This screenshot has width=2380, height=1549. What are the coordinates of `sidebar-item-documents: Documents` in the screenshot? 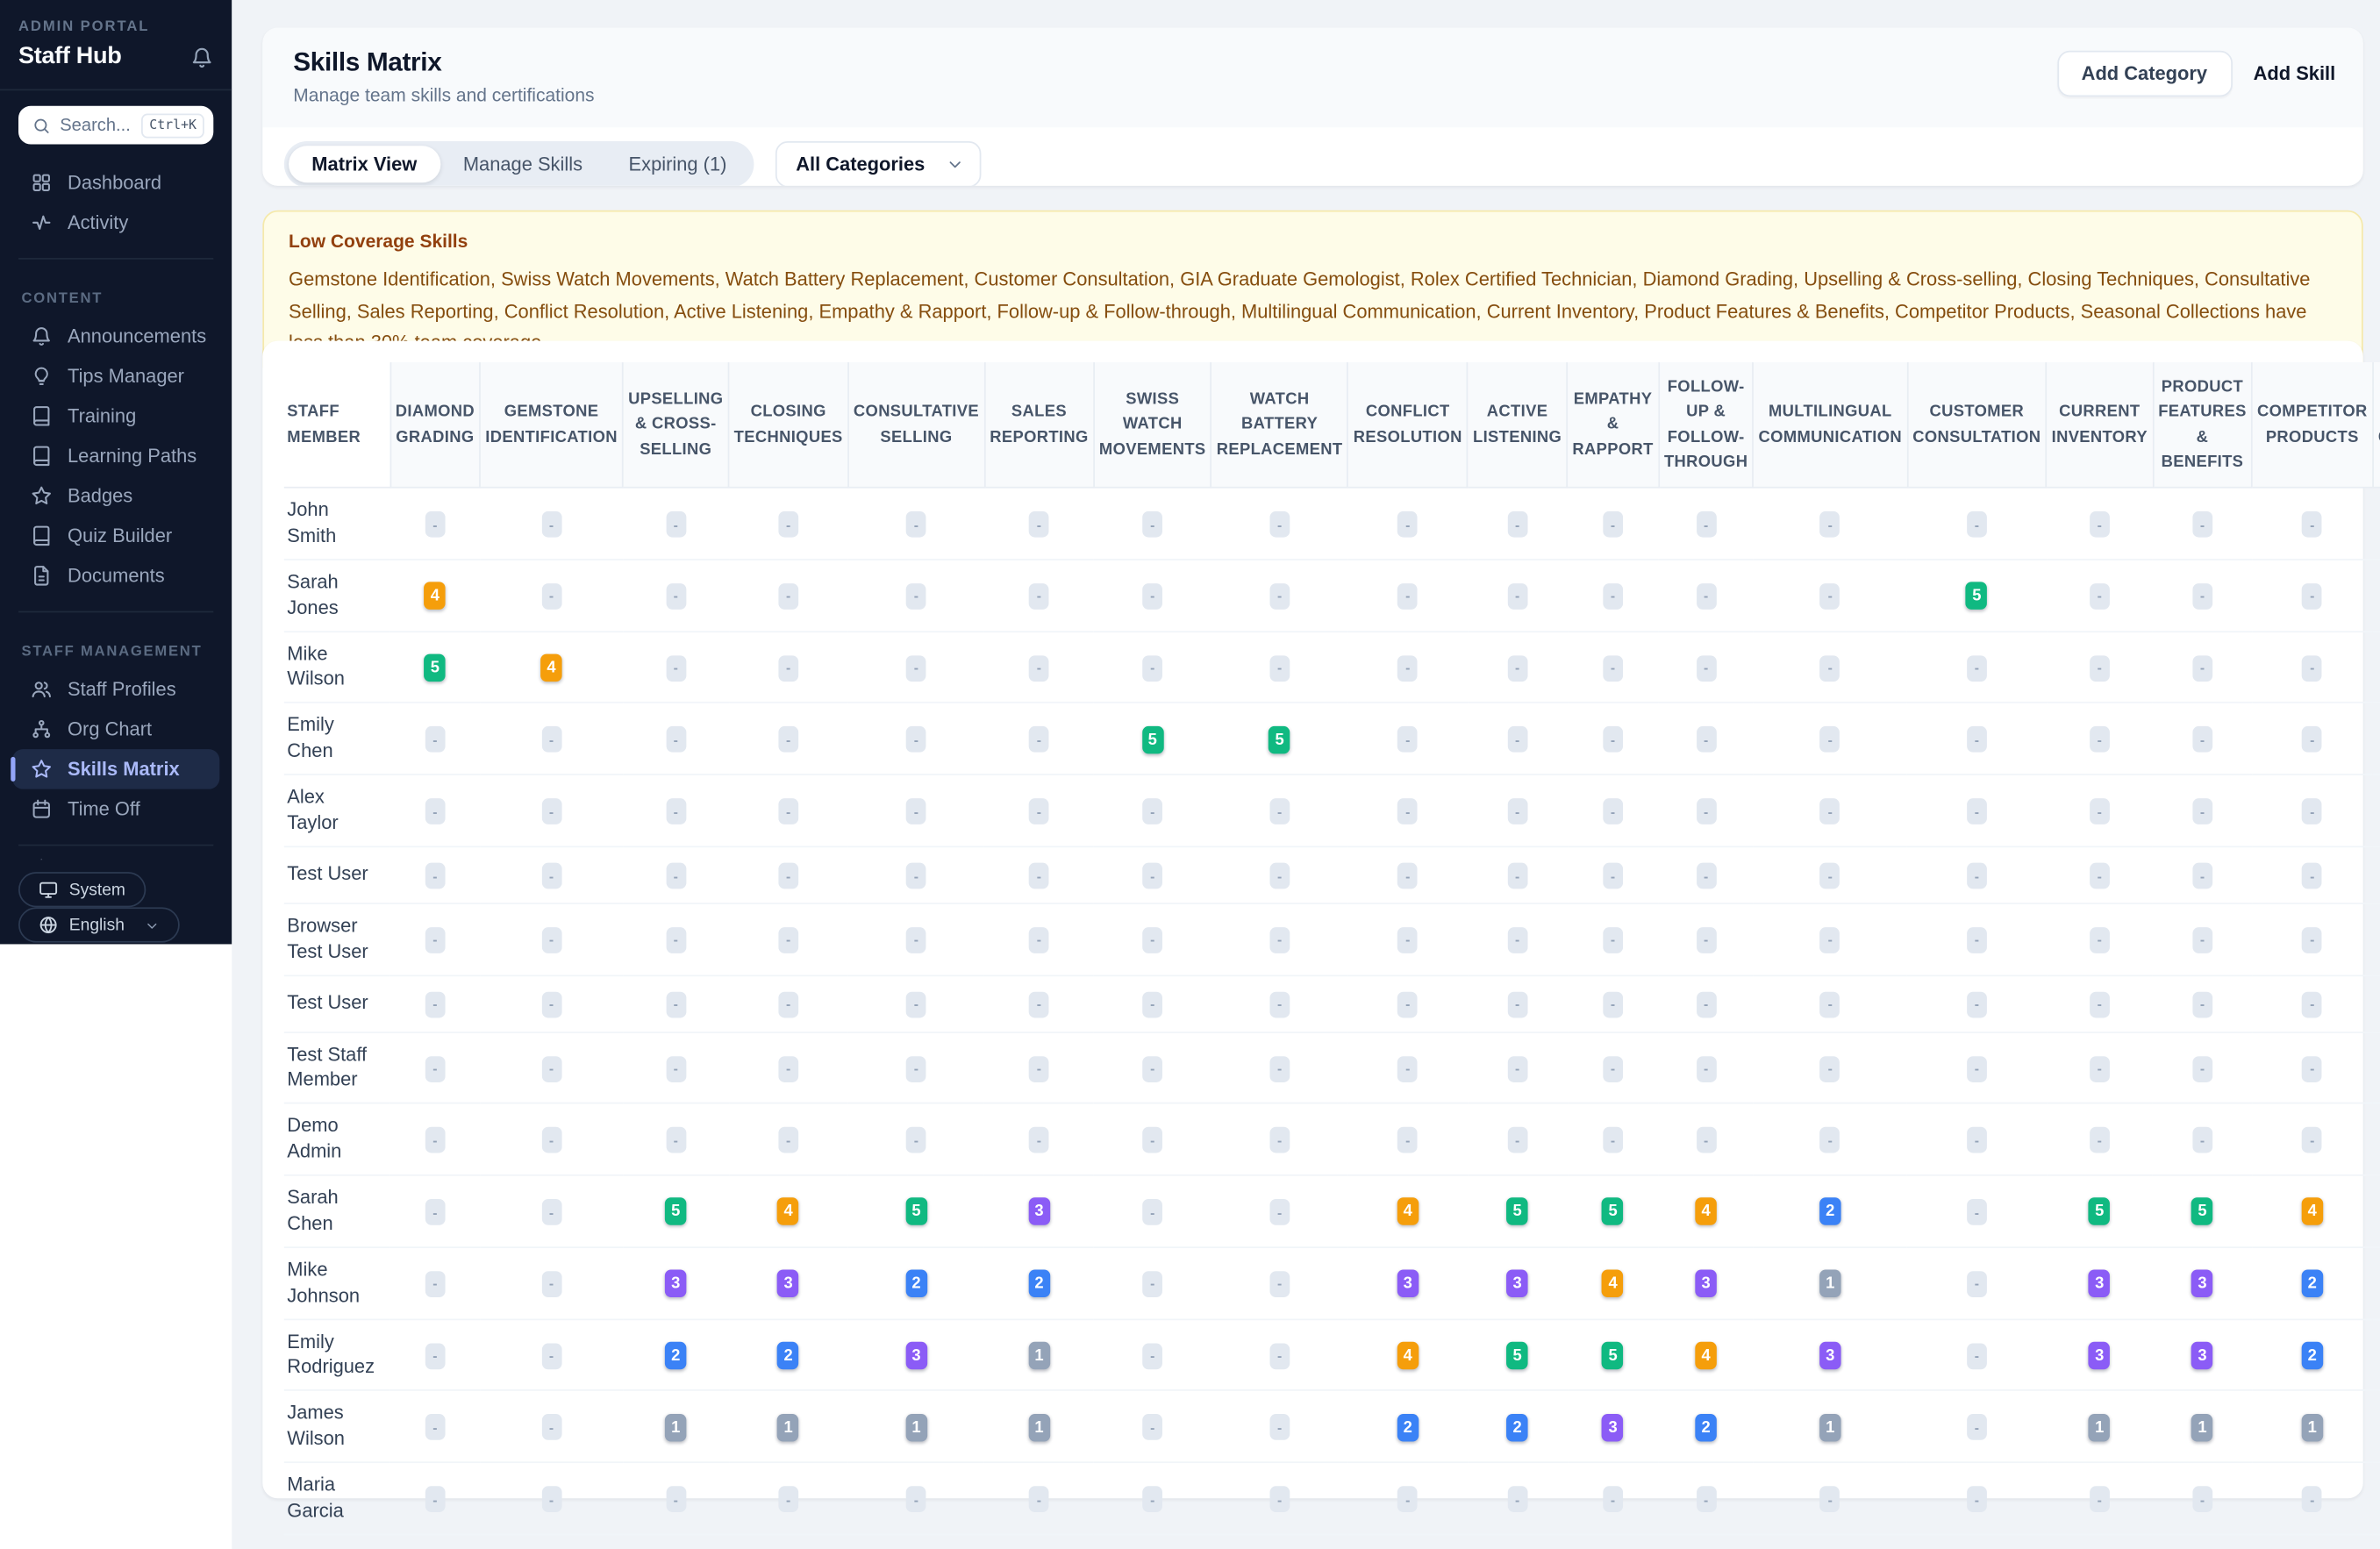 It's located at (115, 576).